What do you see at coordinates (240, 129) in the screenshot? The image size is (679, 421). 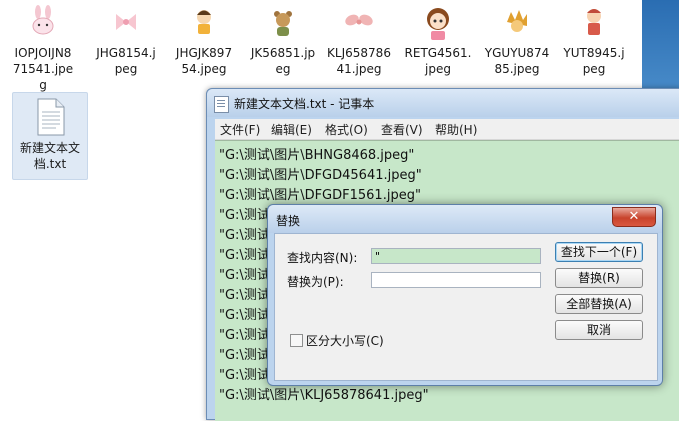 I see `menu-file: 文件(F)` at bounding box center [240, 129].